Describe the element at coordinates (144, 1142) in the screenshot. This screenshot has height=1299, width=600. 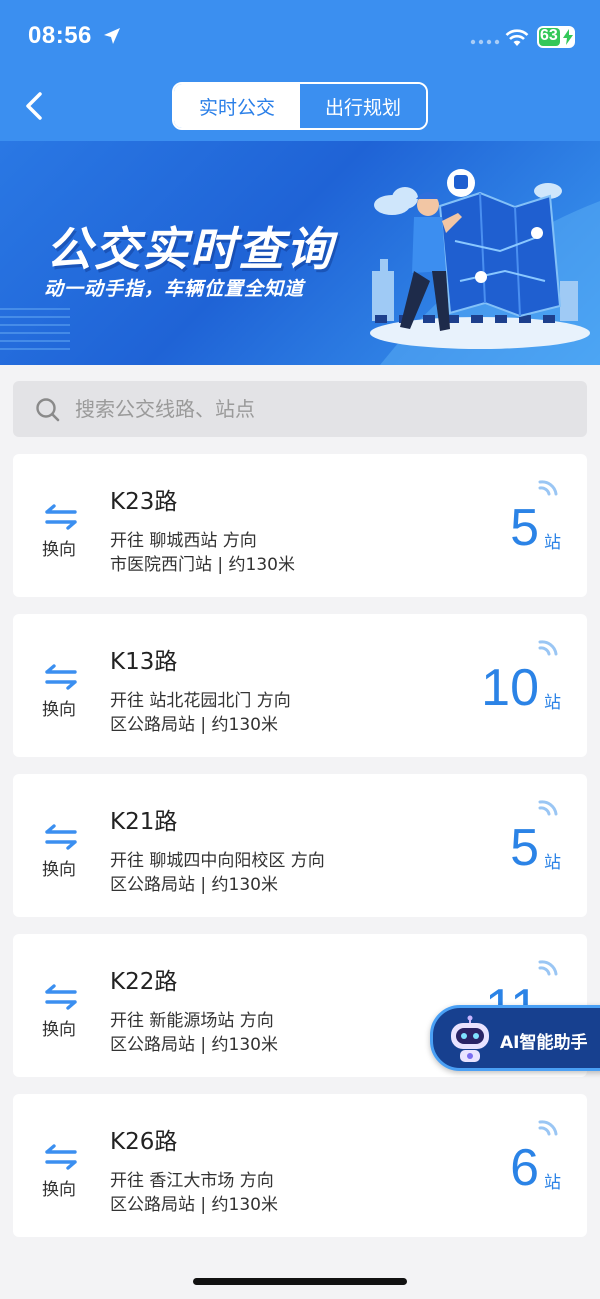
I see `route-name: K26路` at that location.